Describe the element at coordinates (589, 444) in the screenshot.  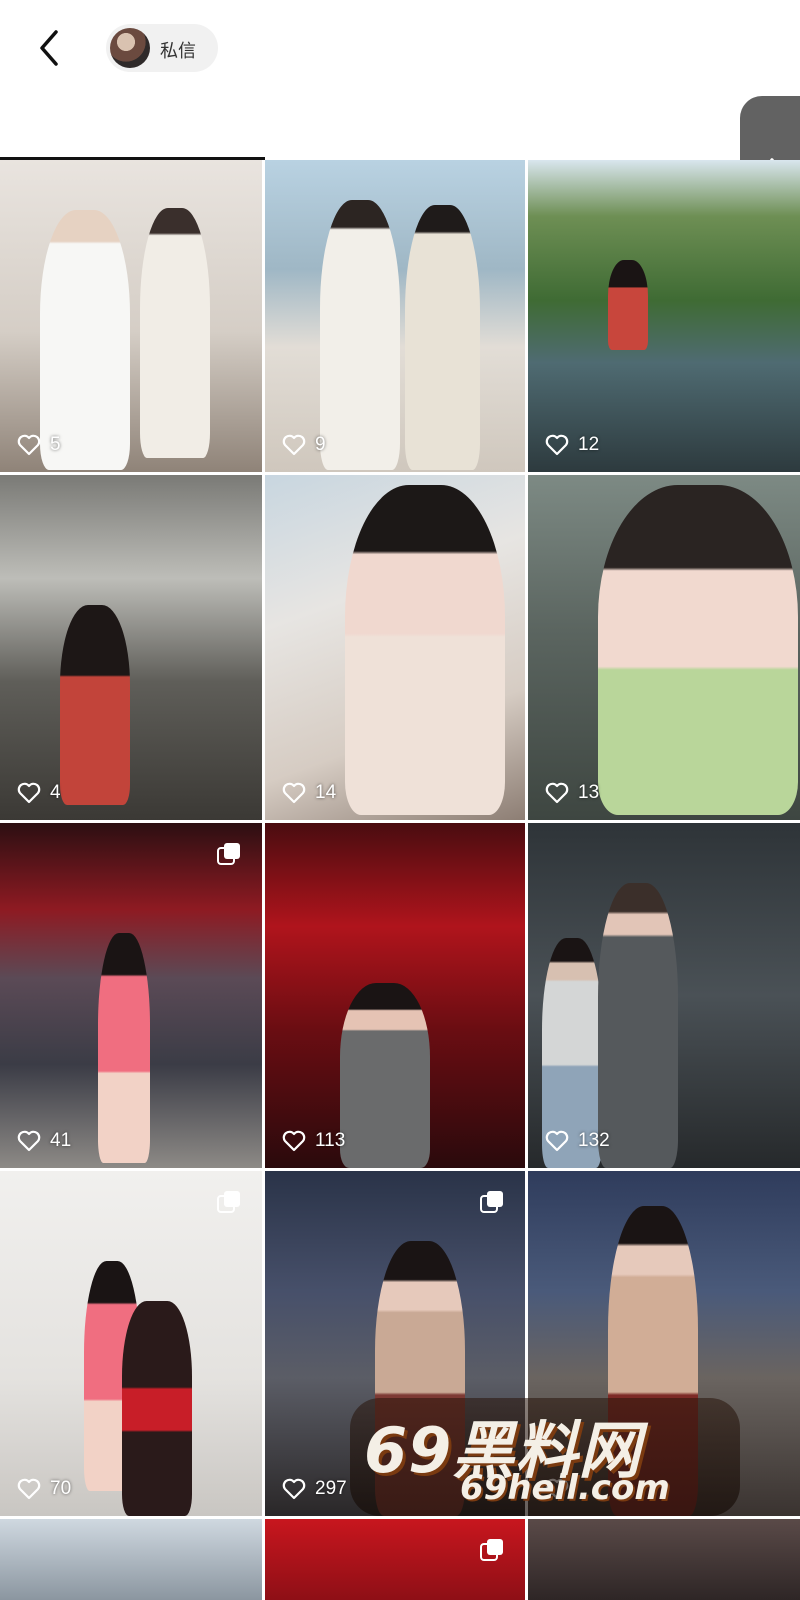
I see `like-count: 12` at that location.